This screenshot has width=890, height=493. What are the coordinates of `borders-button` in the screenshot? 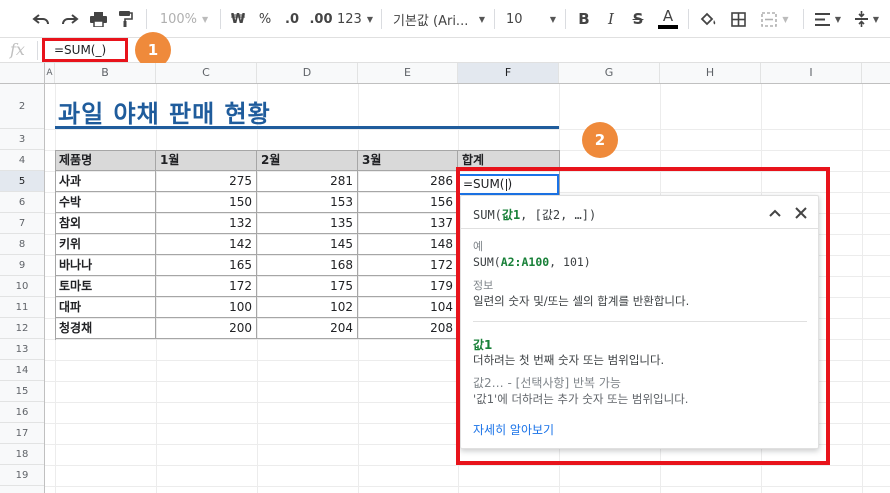 It's located at (738, 19).